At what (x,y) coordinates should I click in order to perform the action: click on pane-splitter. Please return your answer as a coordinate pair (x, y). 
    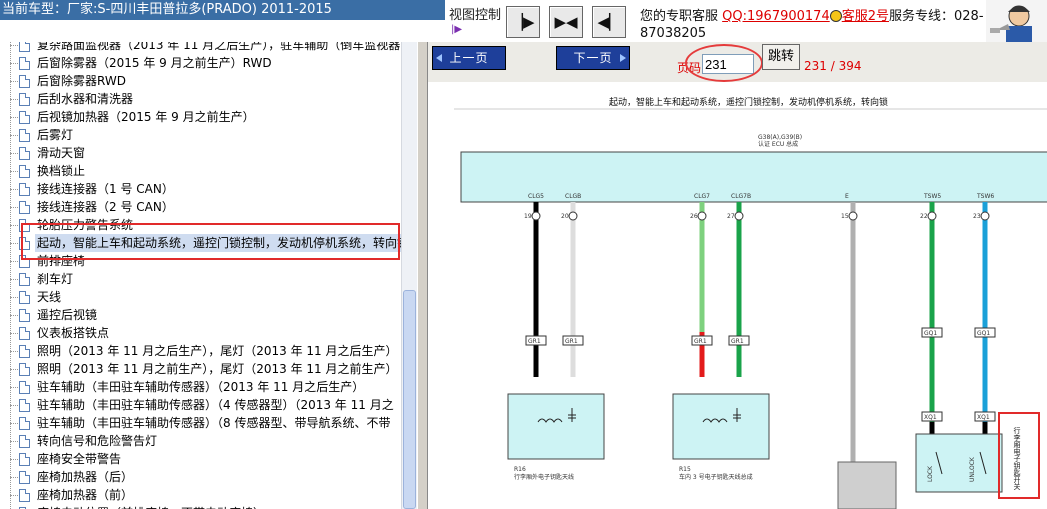
    Looking at the image, I should click on (422, 275).